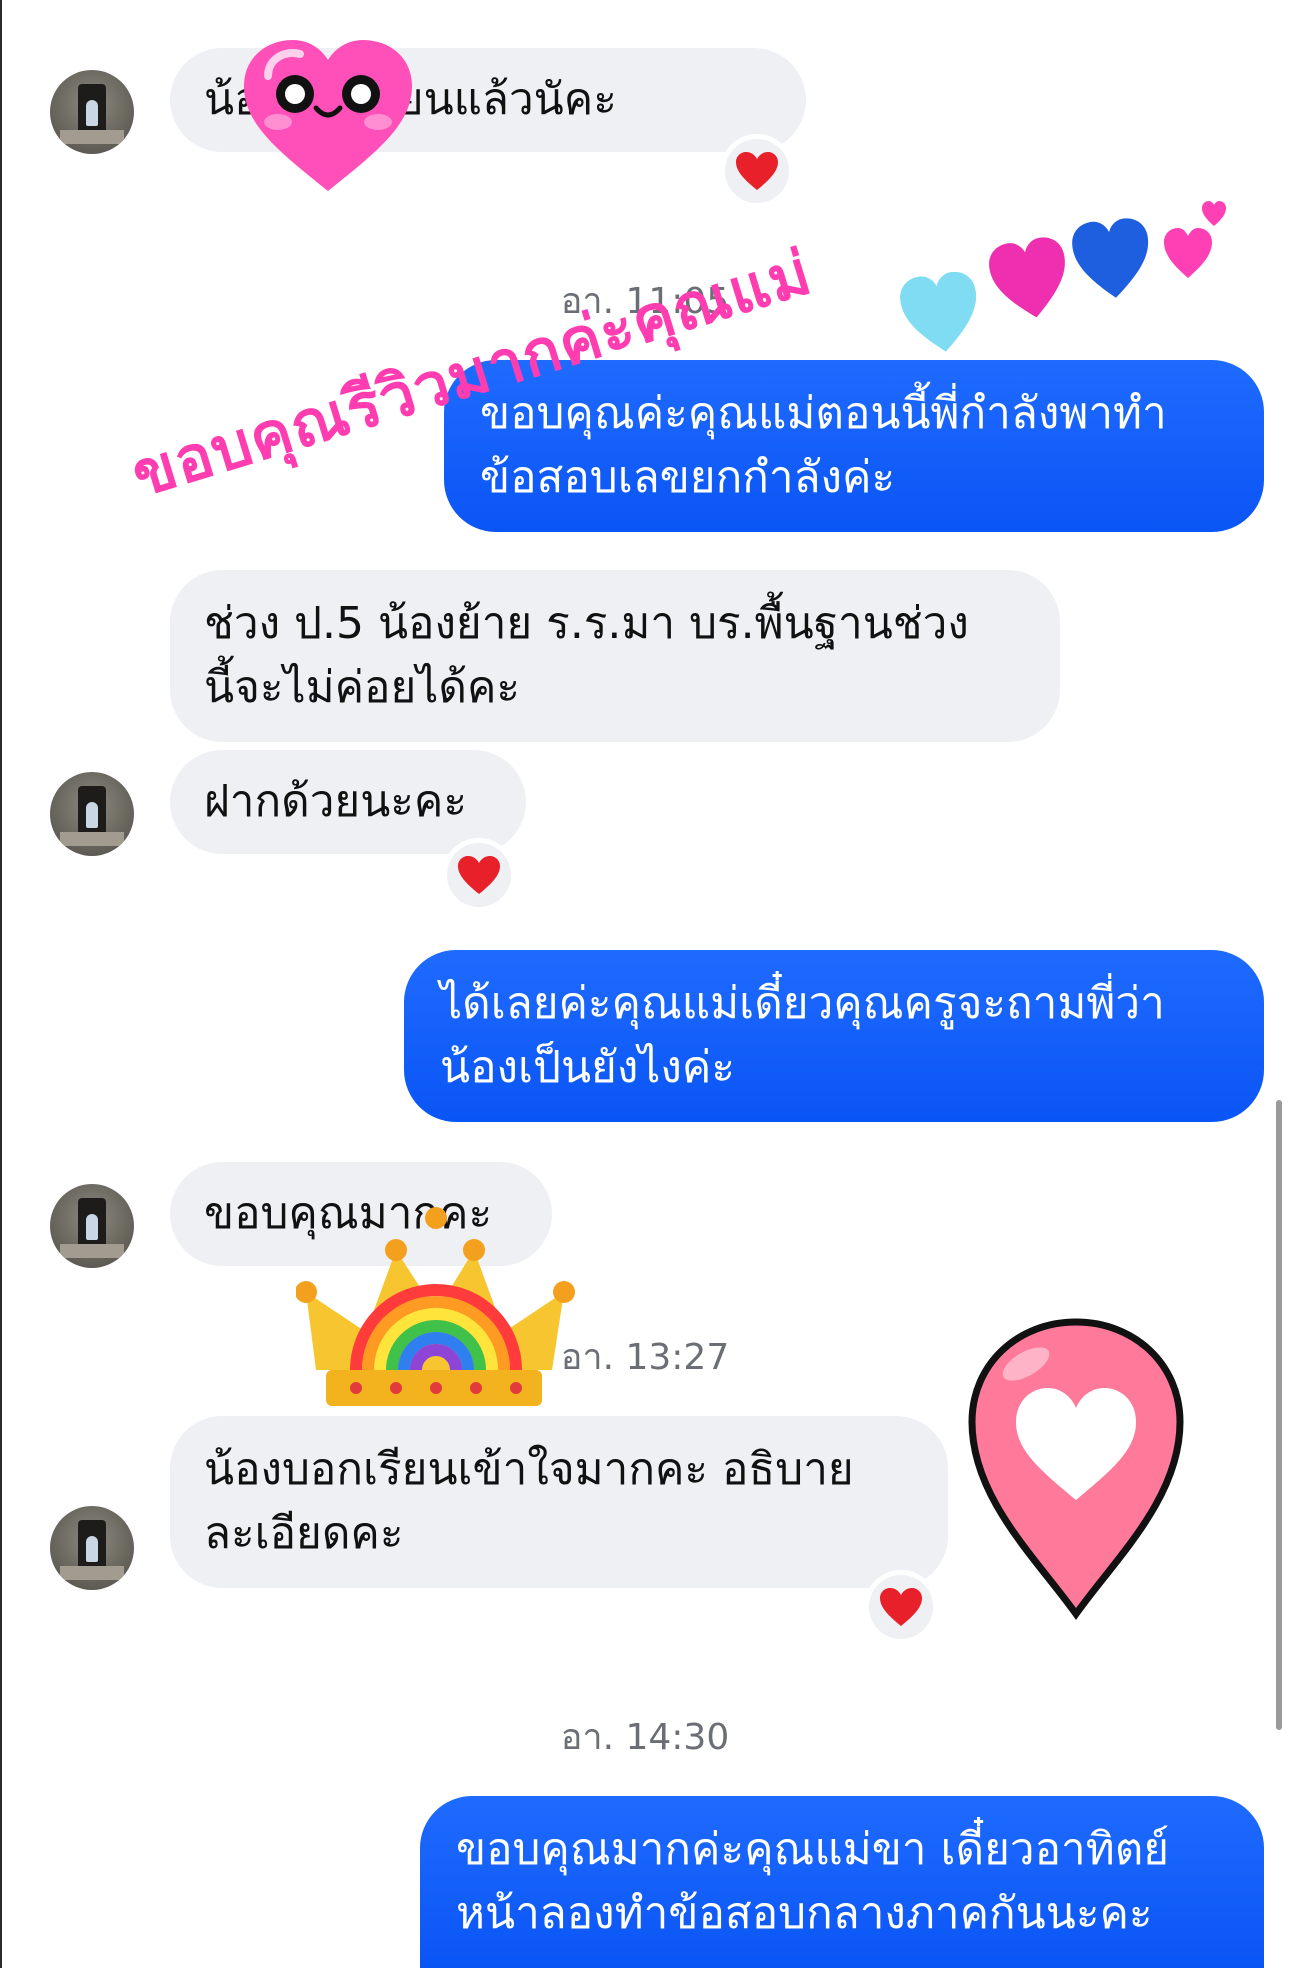  Describe the element at coordinates (645, 1737) in the screenshot. I see `timestamp: อา. 14:30` at that location.